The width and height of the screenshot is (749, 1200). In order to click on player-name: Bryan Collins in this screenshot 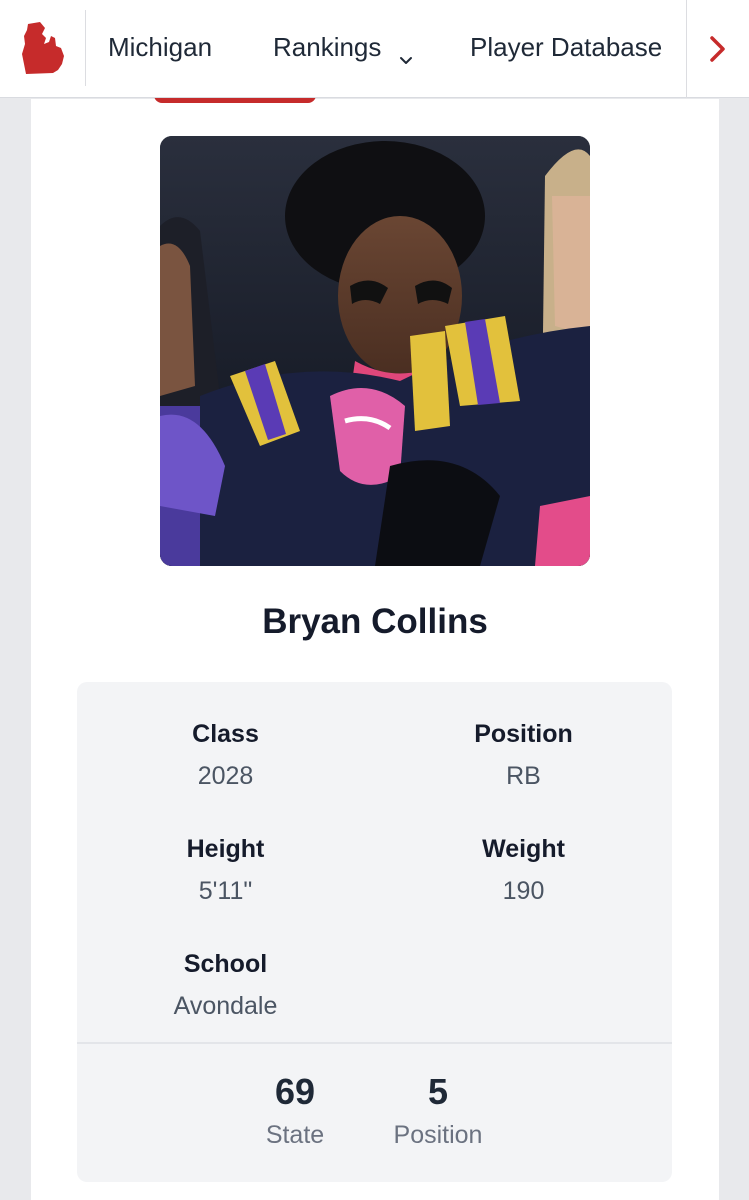, I will do `click(375, 621)`.